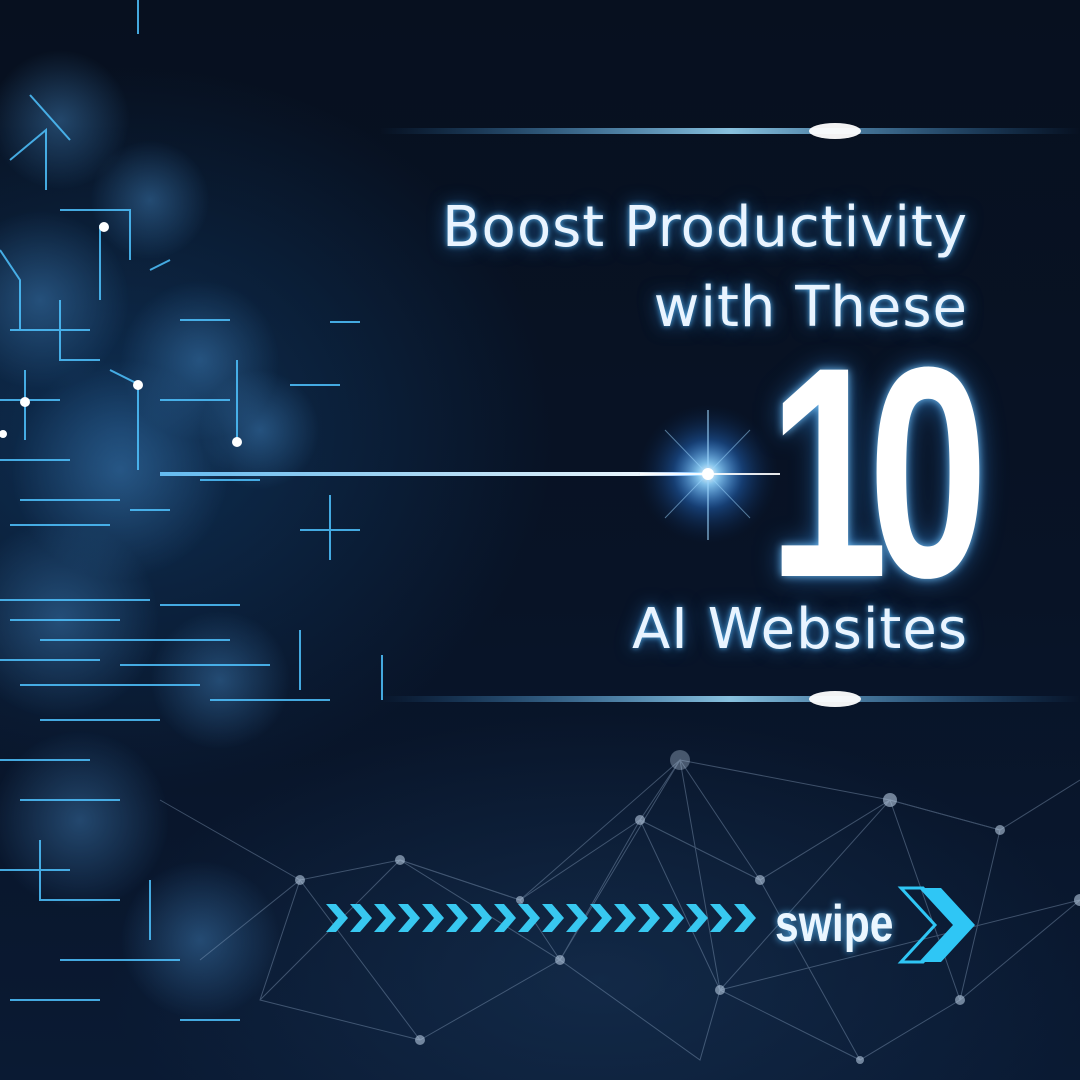 The height and width of the screenshot is (1080, 1080). Describe the element at coordinates (878, 472) in the screenshot. I see `headline-number: 10` at that location.